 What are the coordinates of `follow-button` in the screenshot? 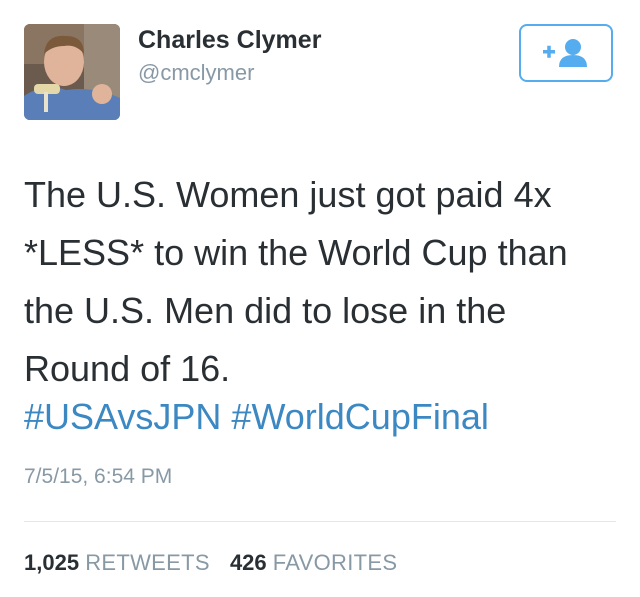 It's located at (566, 53).